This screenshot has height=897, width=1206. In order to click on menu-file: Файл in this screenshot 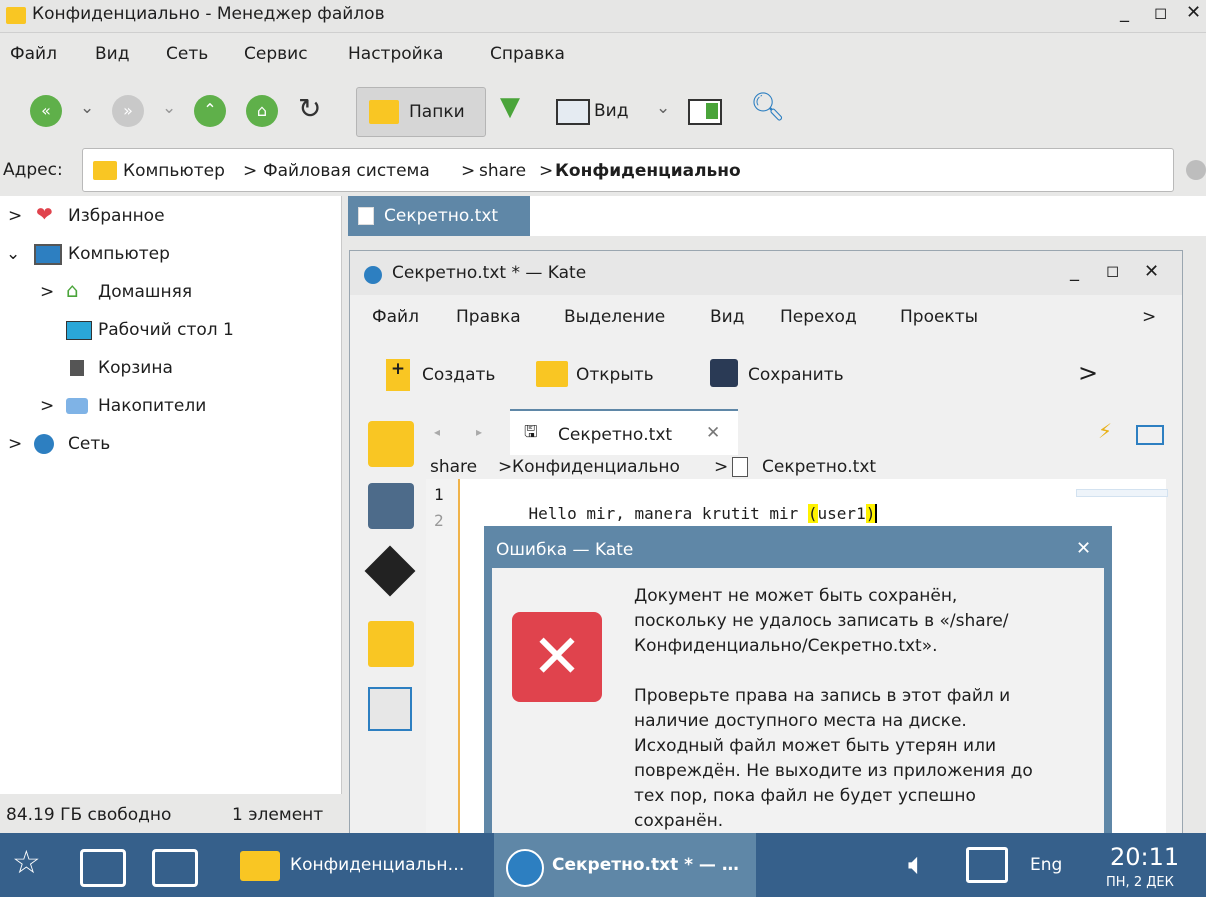, I will do `click(33, 54)`.